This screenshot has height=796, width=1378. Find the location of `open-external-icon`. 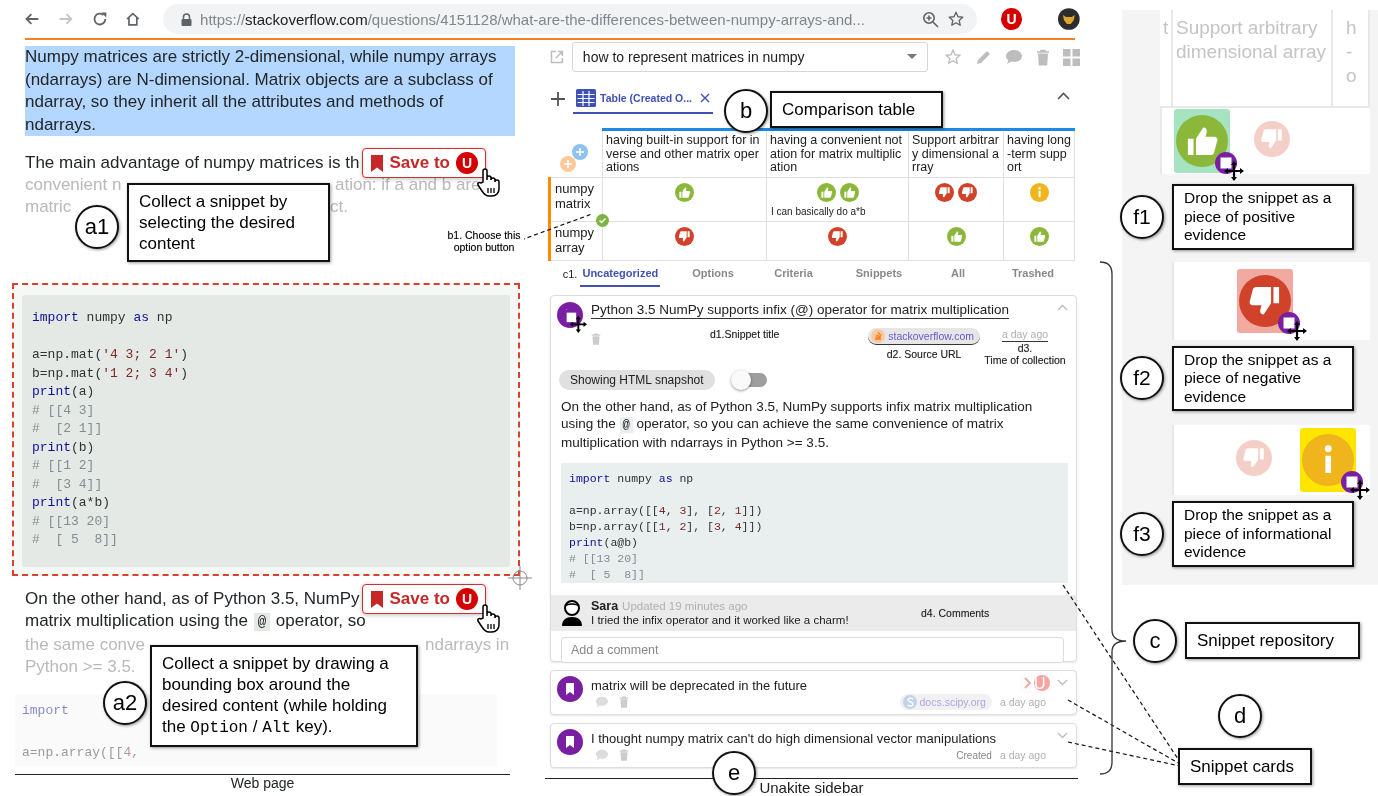

open-external-icon is located at coordinates (557, 57).